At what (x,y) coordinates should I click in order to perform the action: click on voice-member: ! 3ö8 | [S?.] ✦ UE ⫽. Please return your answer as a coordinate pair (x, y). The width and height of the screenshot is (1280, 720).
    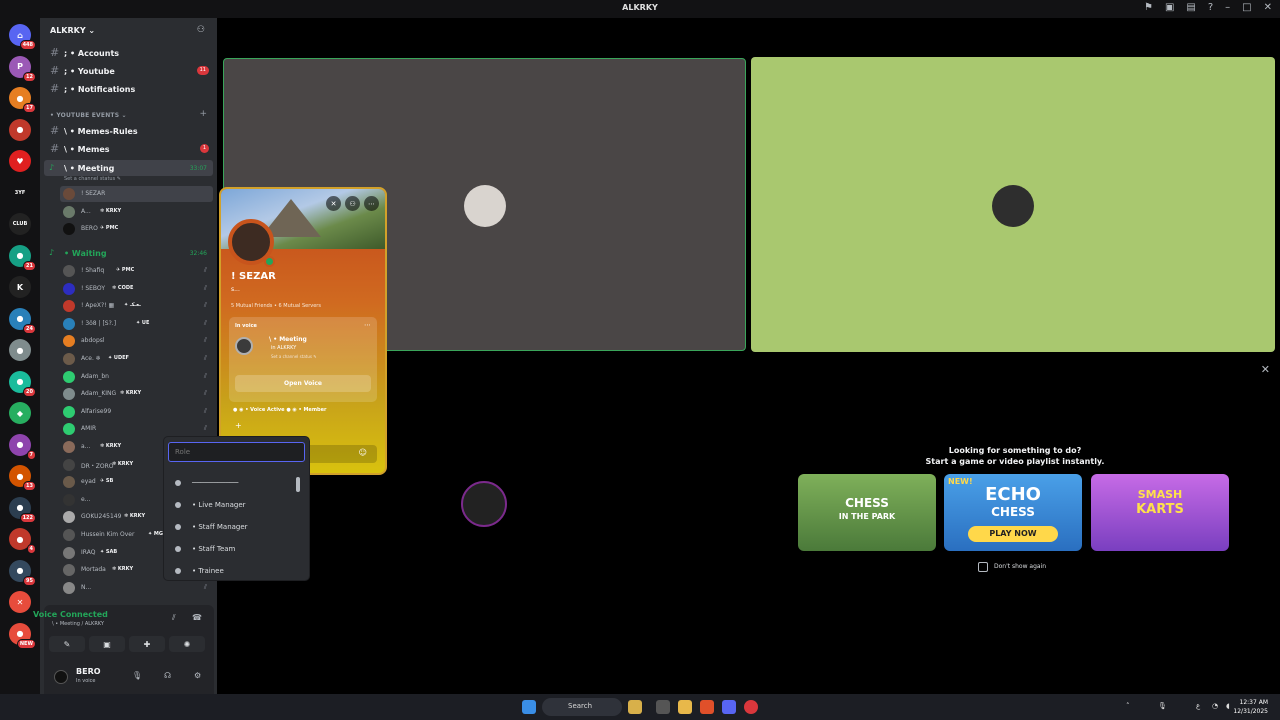
    Looking at the image, I should click on (136, 324).